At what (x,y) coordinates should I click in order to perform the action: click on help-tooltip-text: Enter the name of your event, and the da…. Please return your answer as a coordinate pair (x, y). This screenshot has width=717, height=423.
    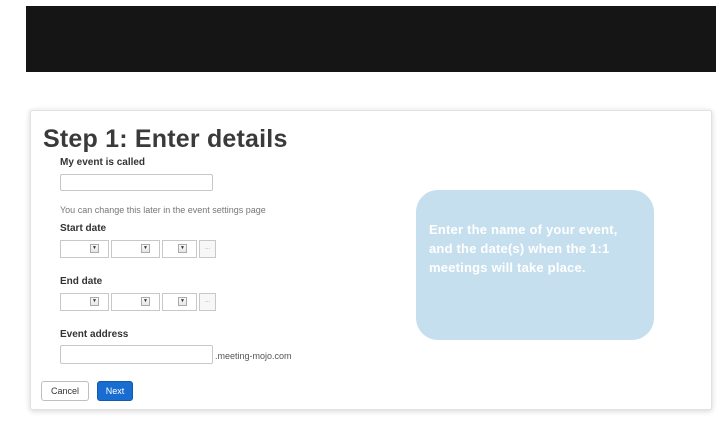
    Looking at the image, I should click on (523, 248).